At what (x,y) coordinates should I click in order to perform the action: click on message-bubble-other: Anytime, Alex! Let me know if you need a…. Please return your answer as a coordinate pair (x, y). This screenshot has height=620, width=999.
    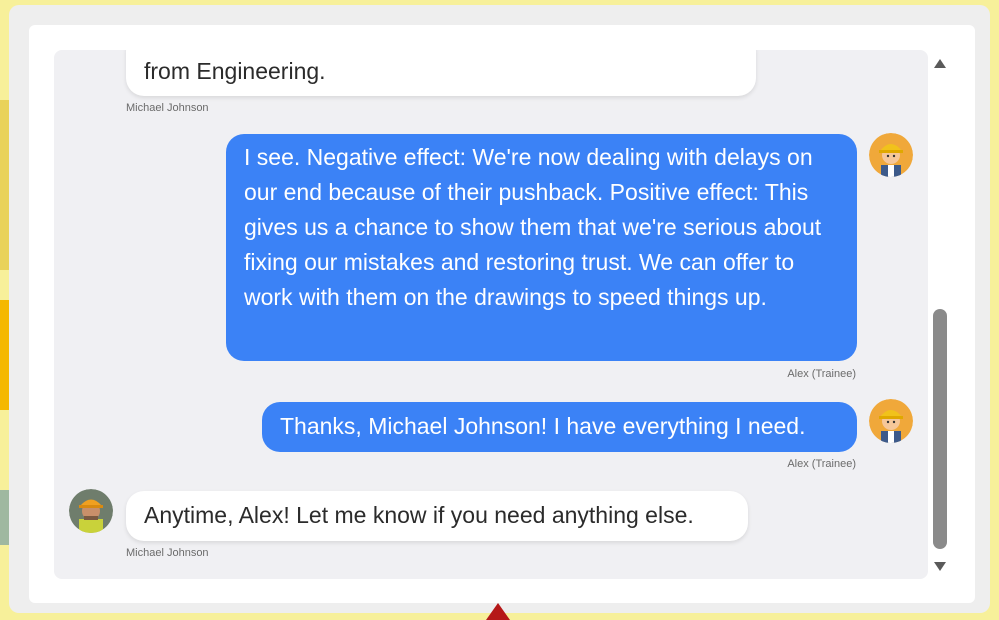
    Looking at the image, I should click on (437, 516).